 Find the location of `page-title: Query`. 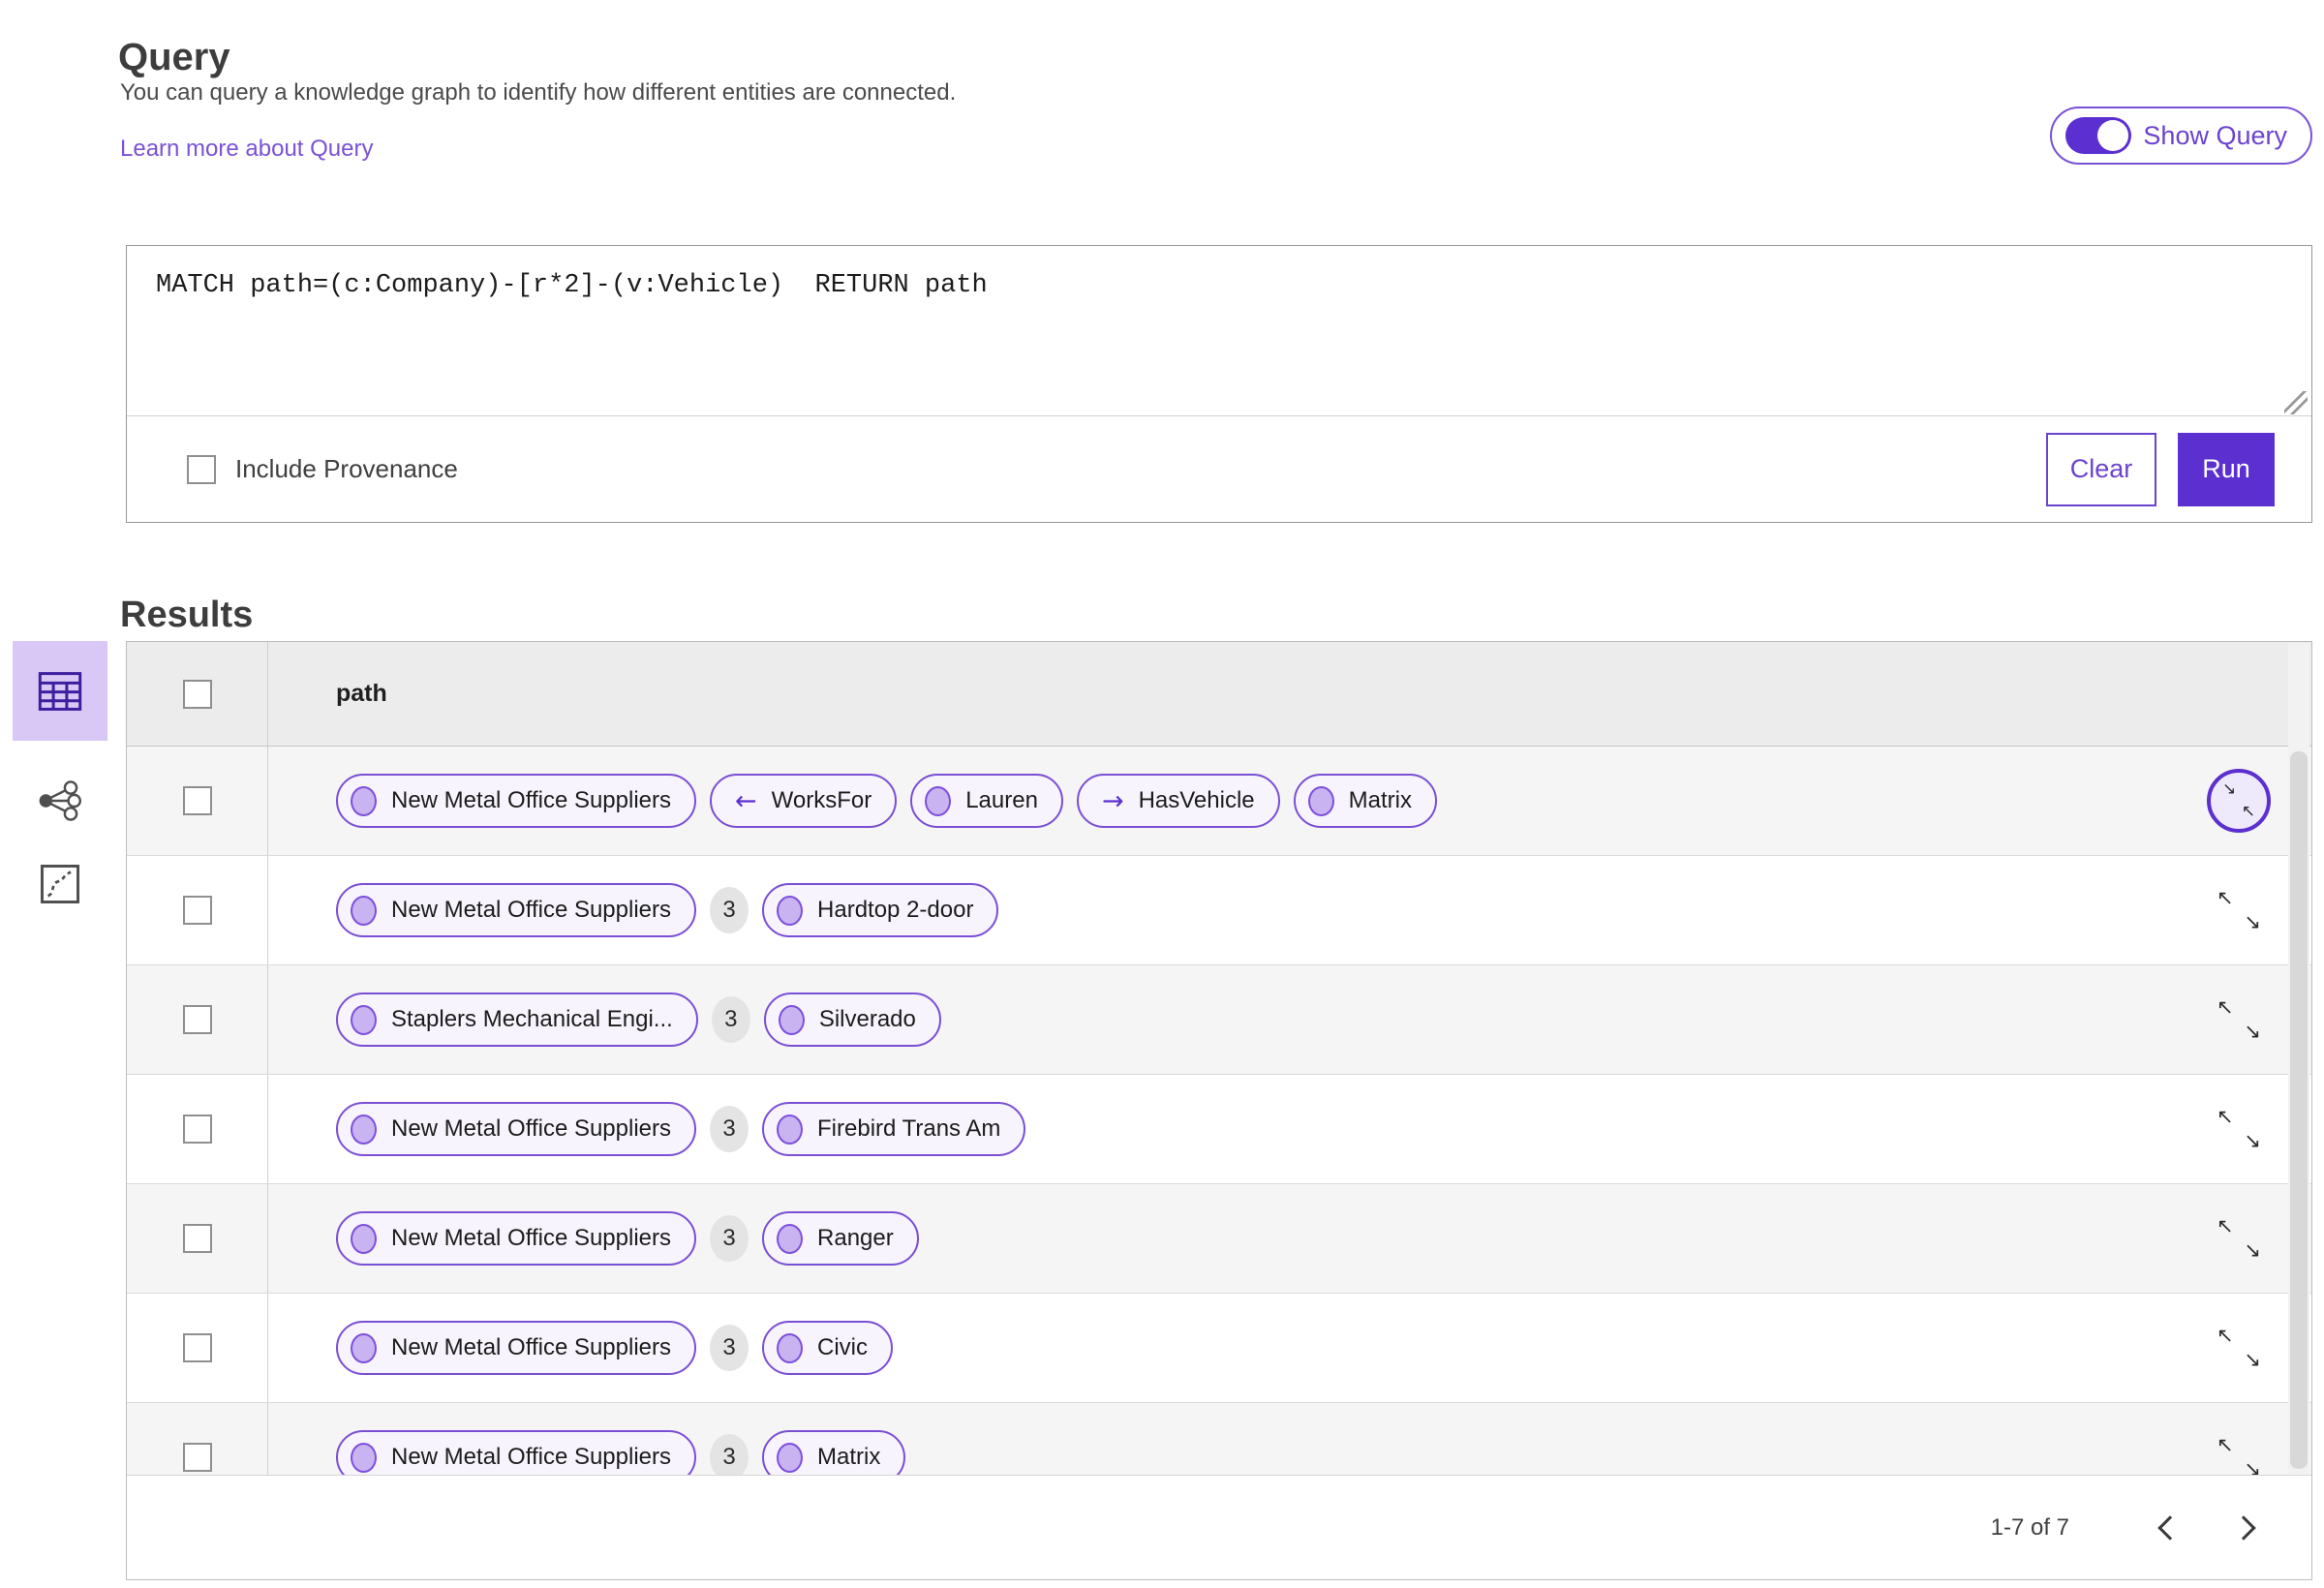

page-title: Query is located at coordinates (174, 56).